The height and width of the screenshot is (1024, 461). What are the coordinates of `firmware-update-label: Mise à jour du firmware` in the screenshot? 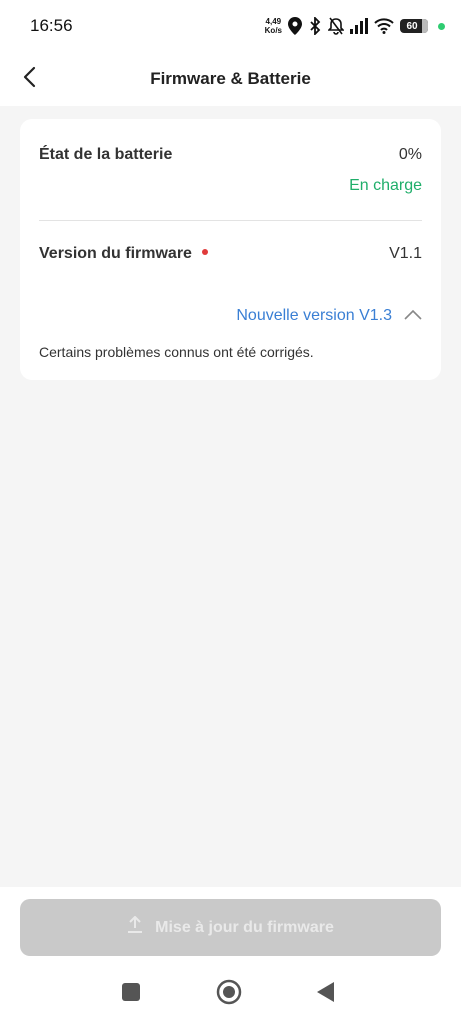 It's located at (244, 927).